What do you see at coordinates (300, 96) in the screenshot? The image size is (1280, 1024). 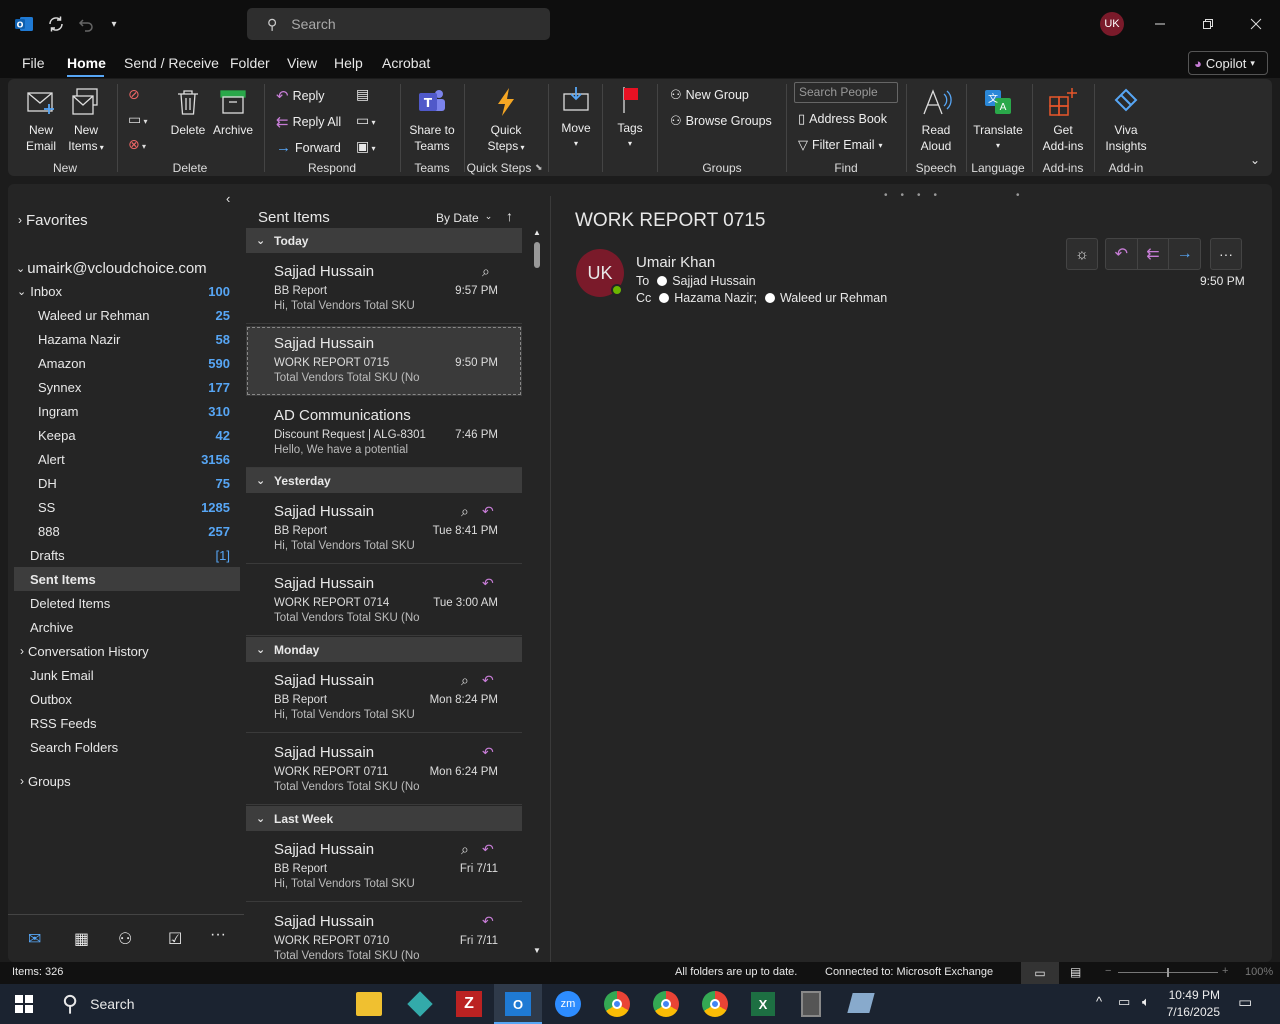 I see `reply-button: ↶ Reply` at bounding box center [300, 96].